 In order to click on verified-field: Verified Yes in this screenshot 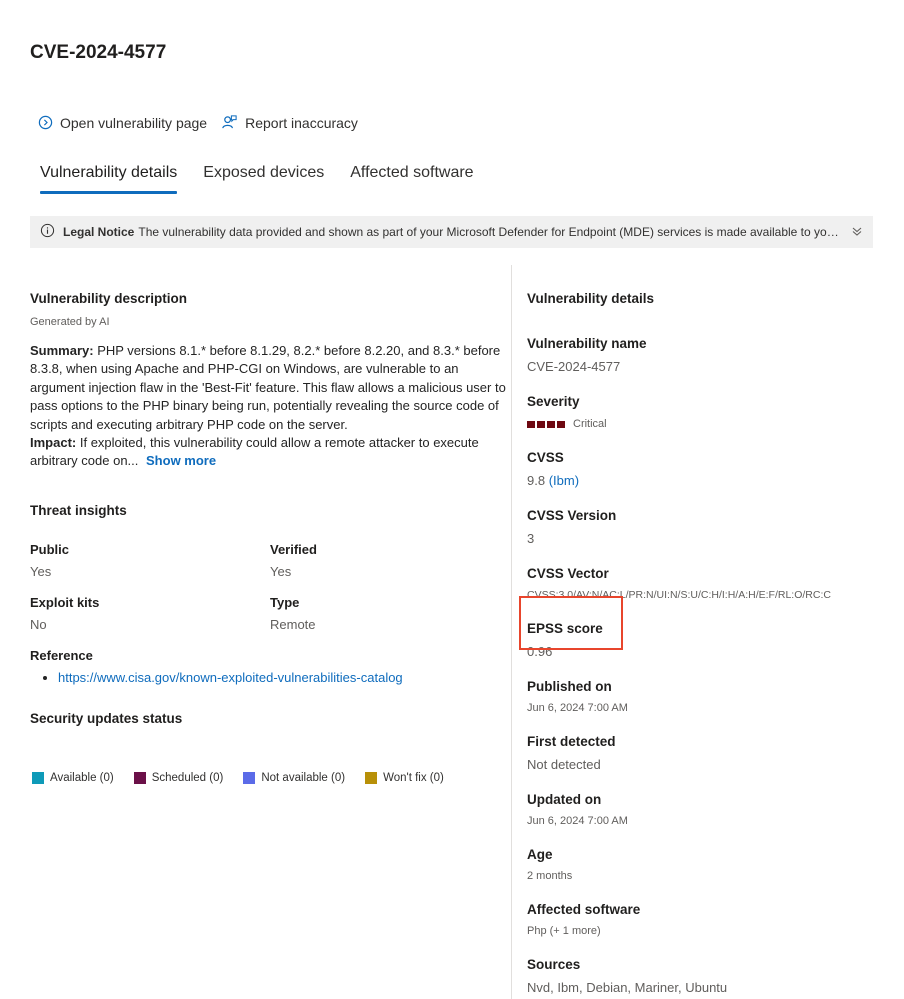, I will do `click(390, 560)`.